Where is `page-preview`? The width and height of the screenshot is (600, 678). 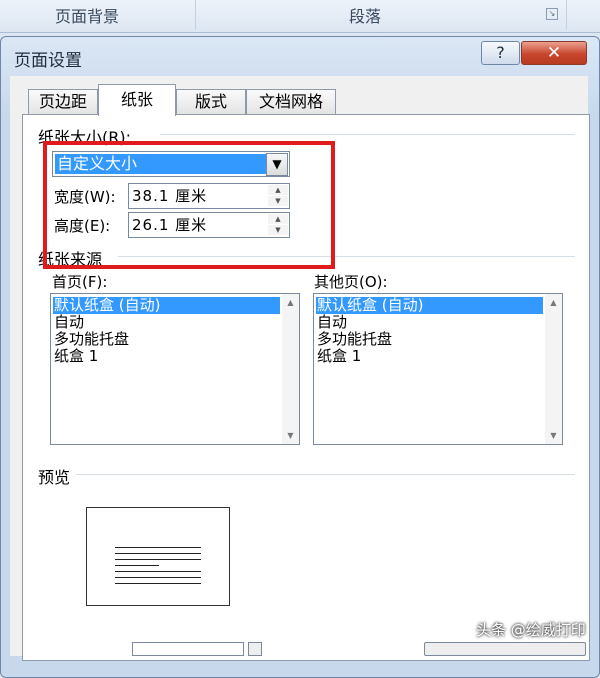
page-preview is located at coordinates (158, 556).